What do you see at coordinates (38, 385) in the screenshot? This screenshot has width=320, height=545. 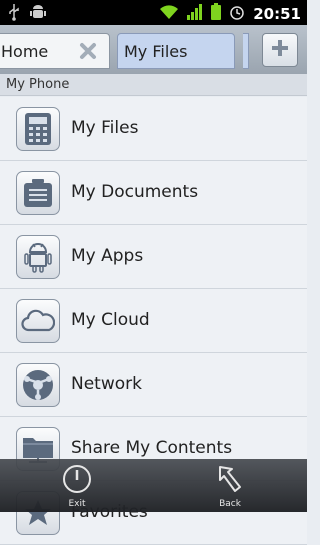 I see `network-icon` at bounding box center [38, 385].